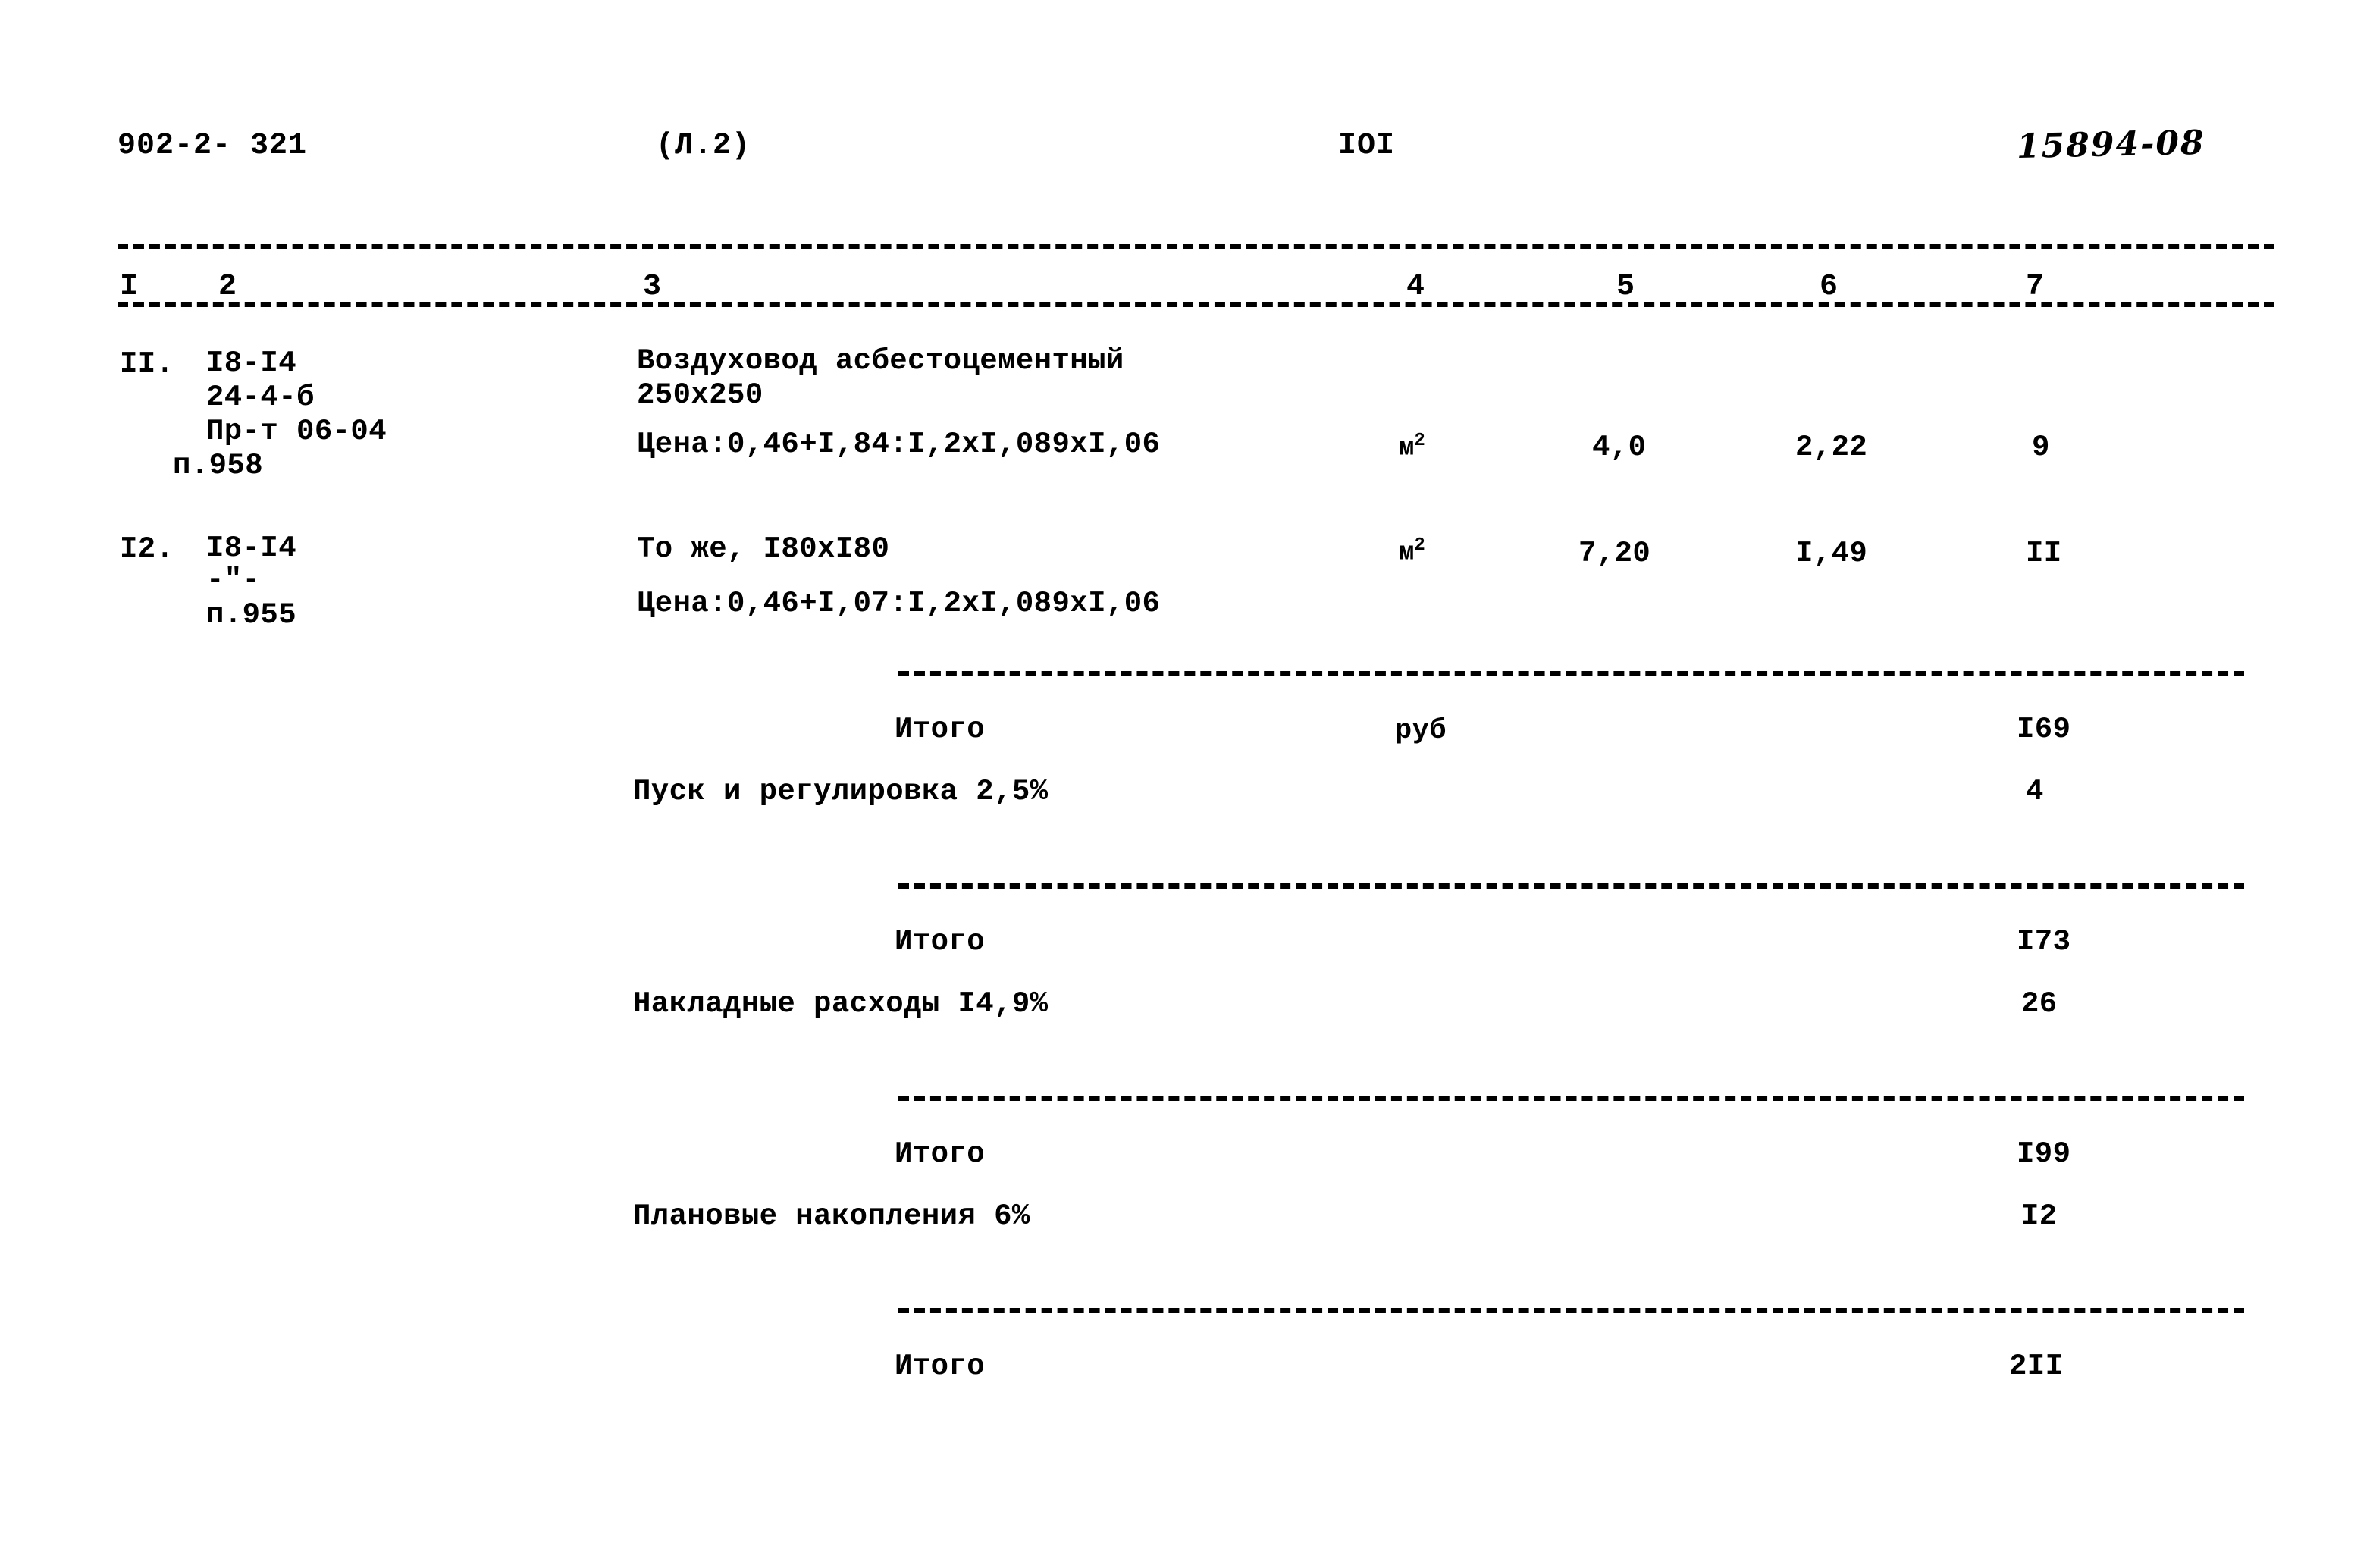 This screenshot has height=1568, width=2373. Describe the element at coordinates (2044, 730) in the screenshot. I see `summary-value: I69` at that location.